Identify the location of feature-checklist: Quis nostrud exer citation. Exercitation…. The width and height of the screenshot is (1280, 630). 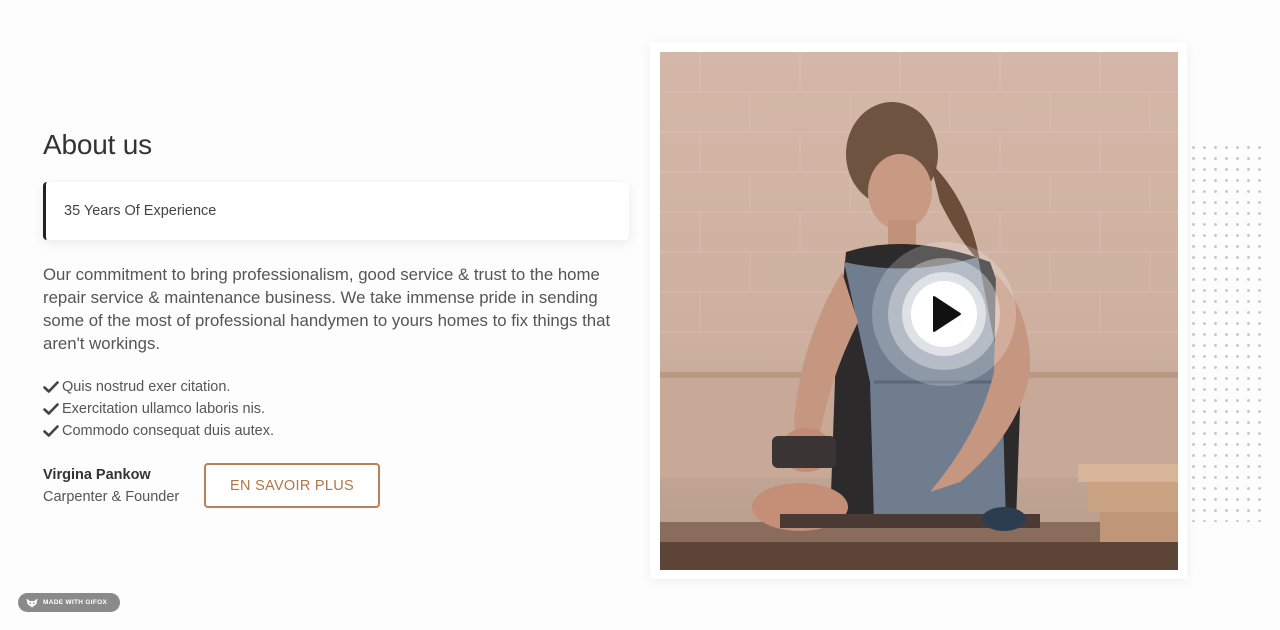
(338, 409).